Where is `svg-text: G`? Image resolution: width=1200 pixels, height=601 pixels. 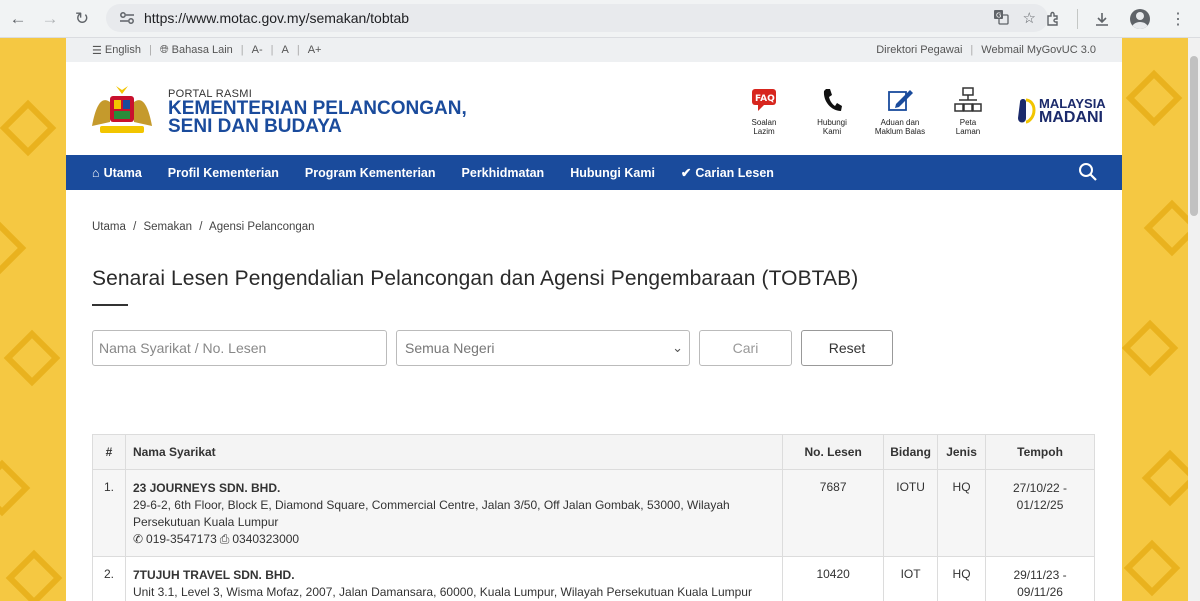
svg-text: G is located at coordinates (998, 16).